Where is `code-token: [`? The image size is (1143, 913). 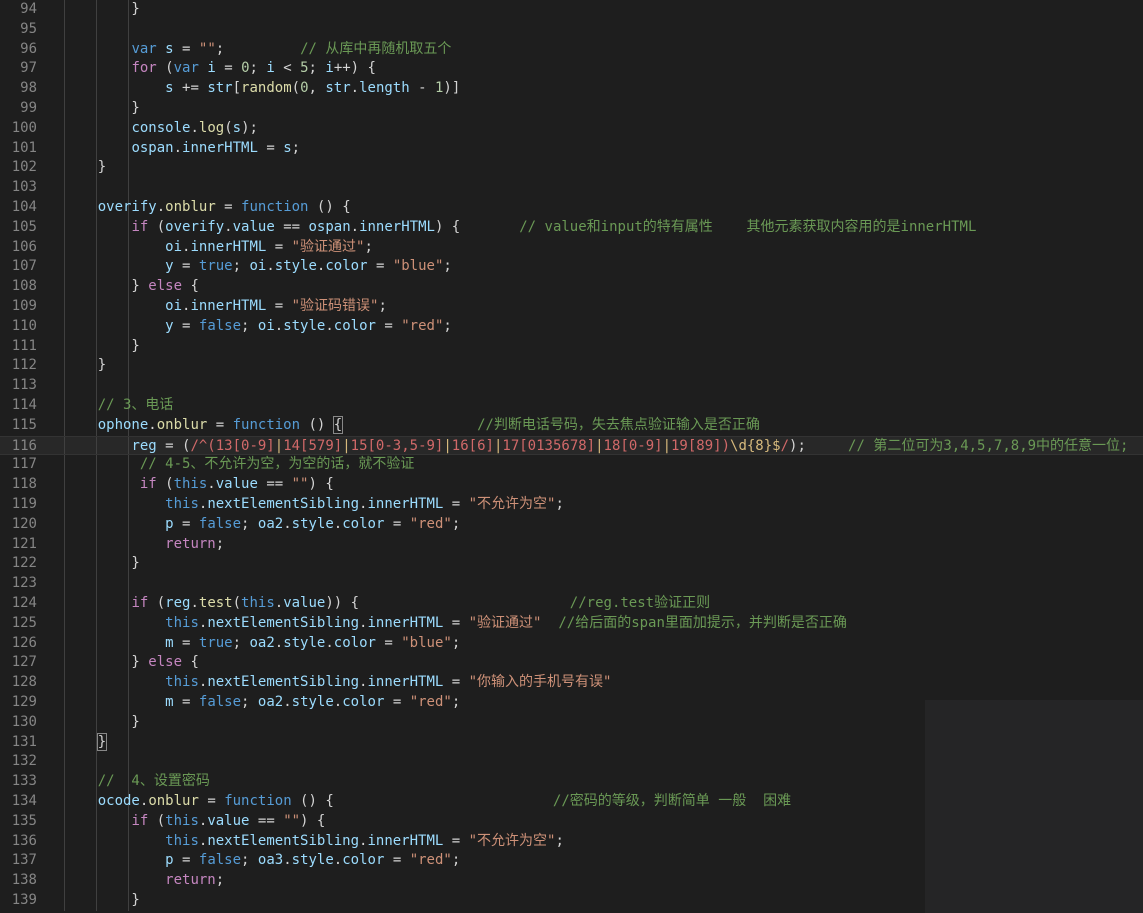
code-token: [ is located at coordinates (237, 88).